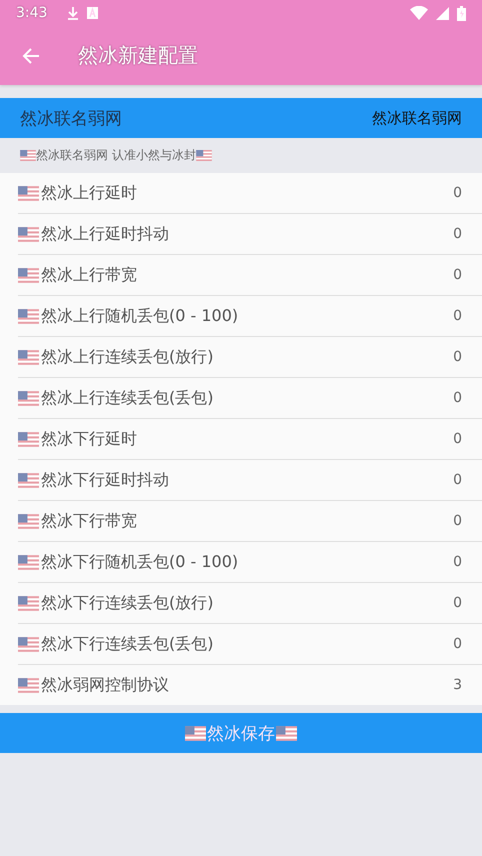  I want to click on download-icon, so click(73, 13).